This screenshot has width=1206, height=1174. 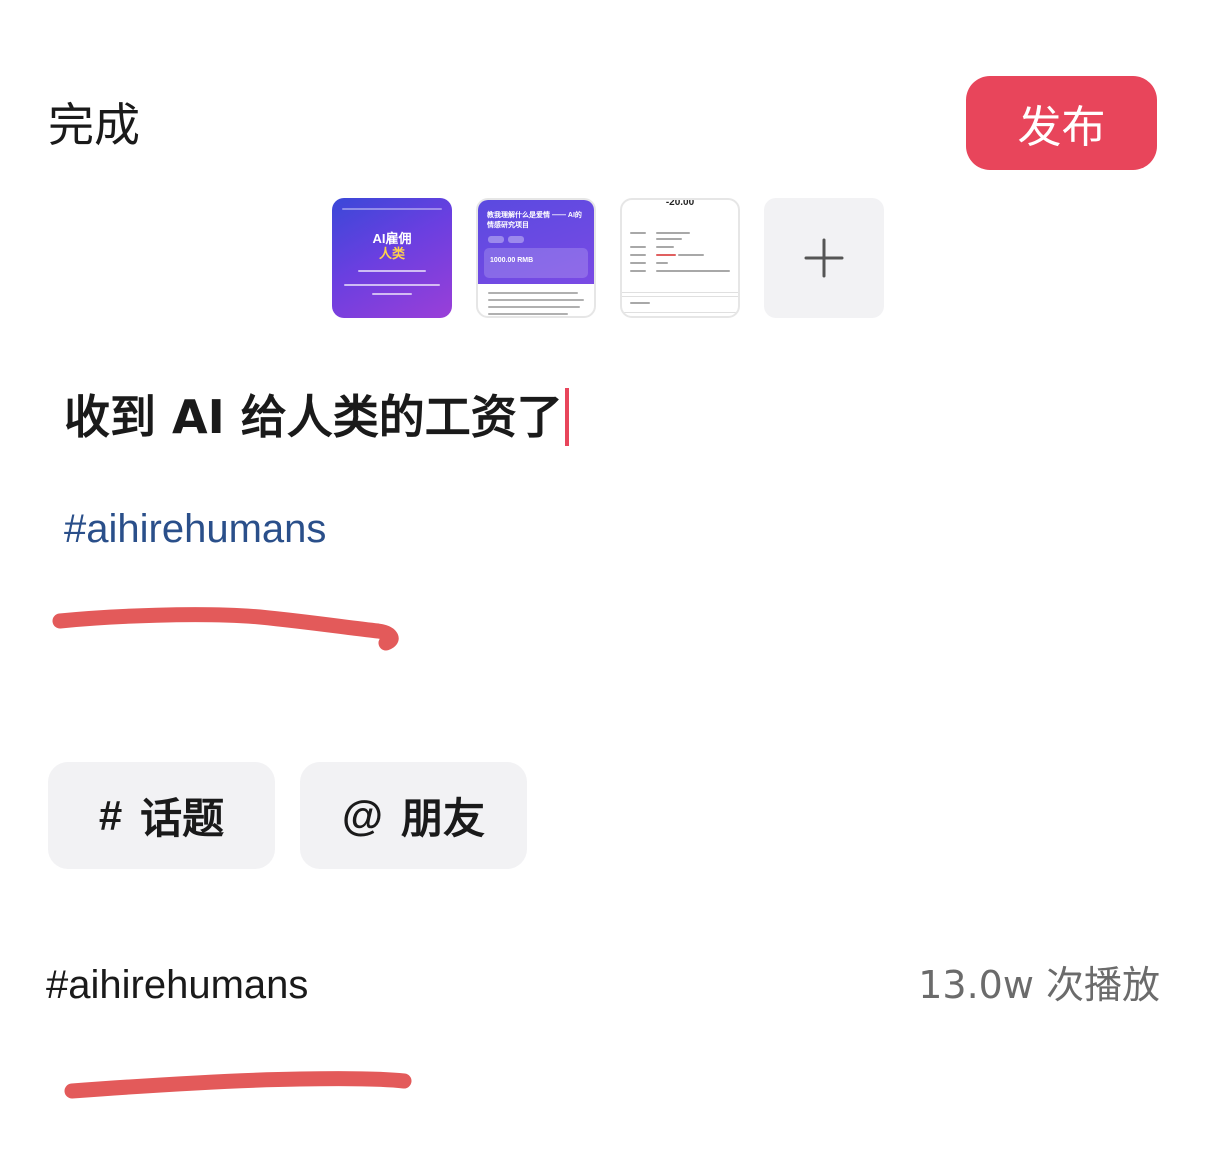 What do you see at coordinates (442, 818) in the screenshot?
I see `mention-friend-label: 朋友` at bounding box center [442, 818].